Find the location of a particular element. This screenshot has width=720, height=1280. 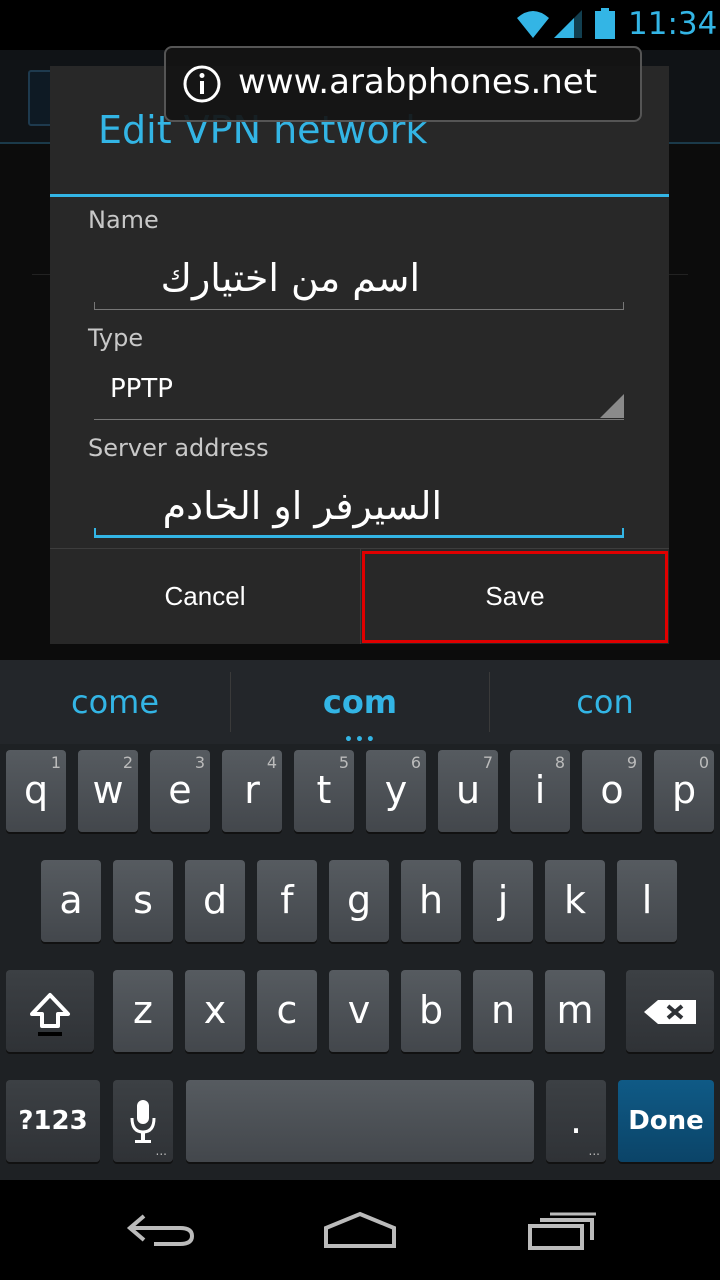

type-select: PPTP is located at coordinates (359, 391).